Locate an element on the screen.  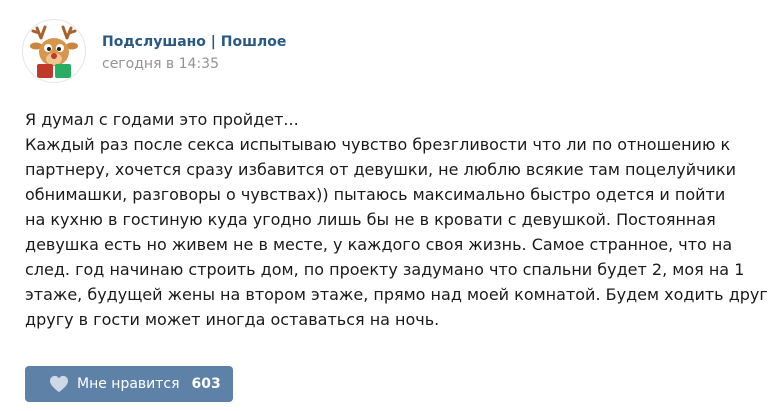
like-label: Мне нравится is located at coordinates (128, 384).